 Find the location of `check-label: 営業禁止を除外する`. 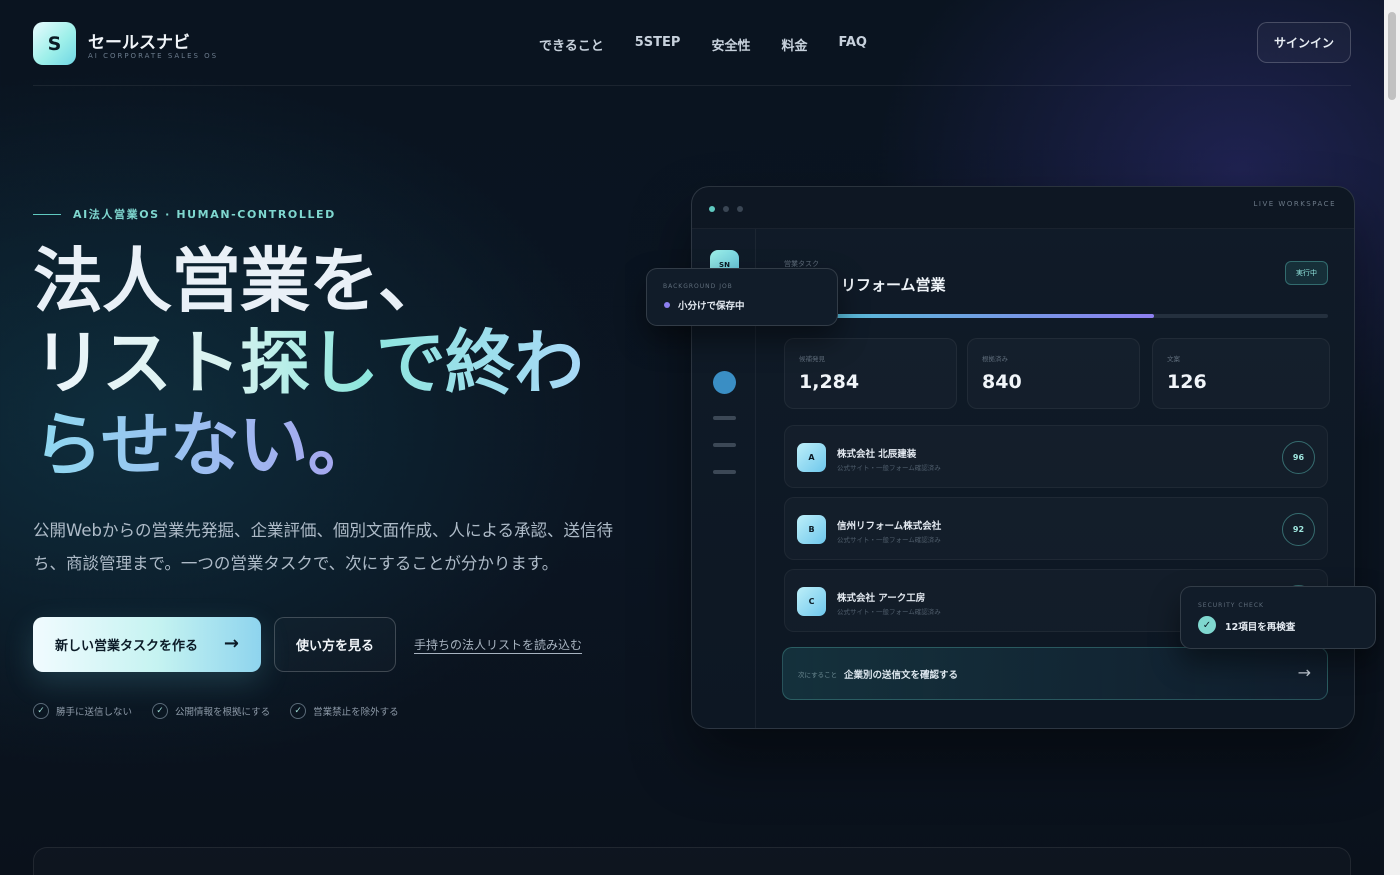

check-label: 営業禁止を除外する is located at coordinates (356, 712).